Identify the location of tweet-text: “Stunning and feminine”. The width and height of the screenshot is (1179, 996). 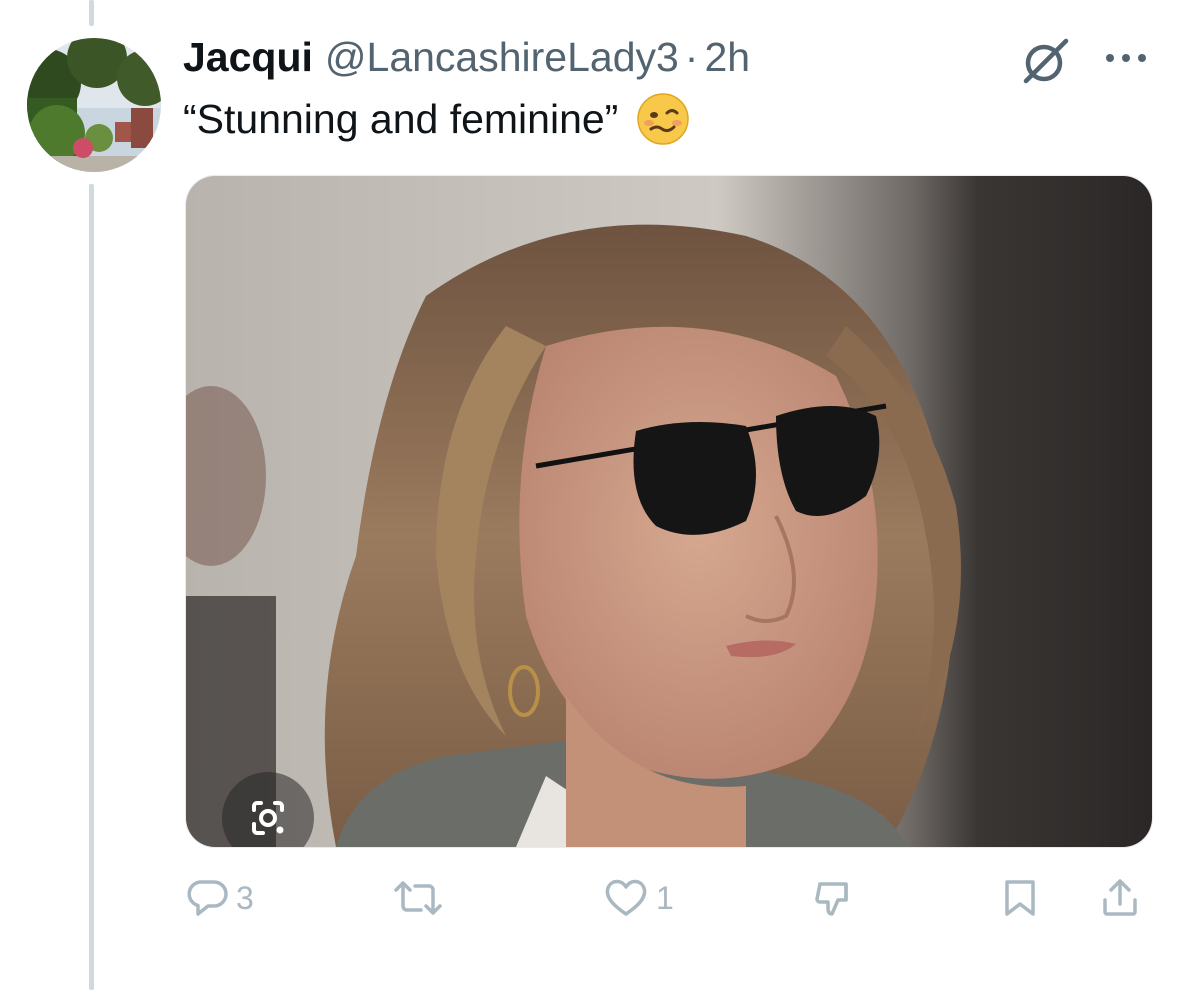
(436, 119).